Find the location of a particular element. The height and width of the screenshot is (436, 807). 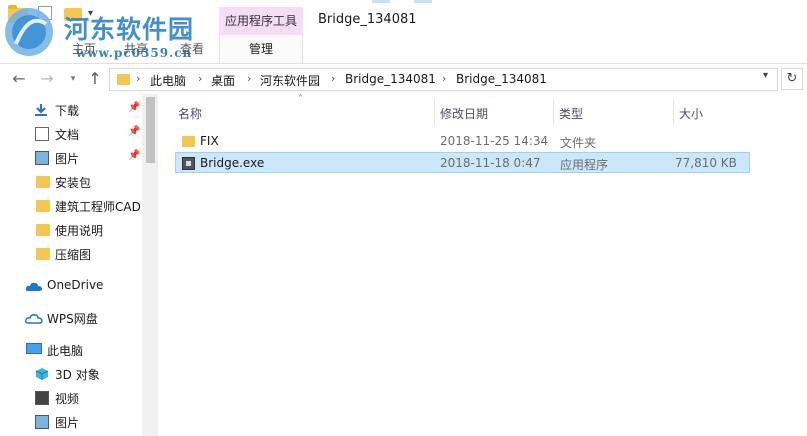

3d-objects-icon is located at coordinates (42, 374).